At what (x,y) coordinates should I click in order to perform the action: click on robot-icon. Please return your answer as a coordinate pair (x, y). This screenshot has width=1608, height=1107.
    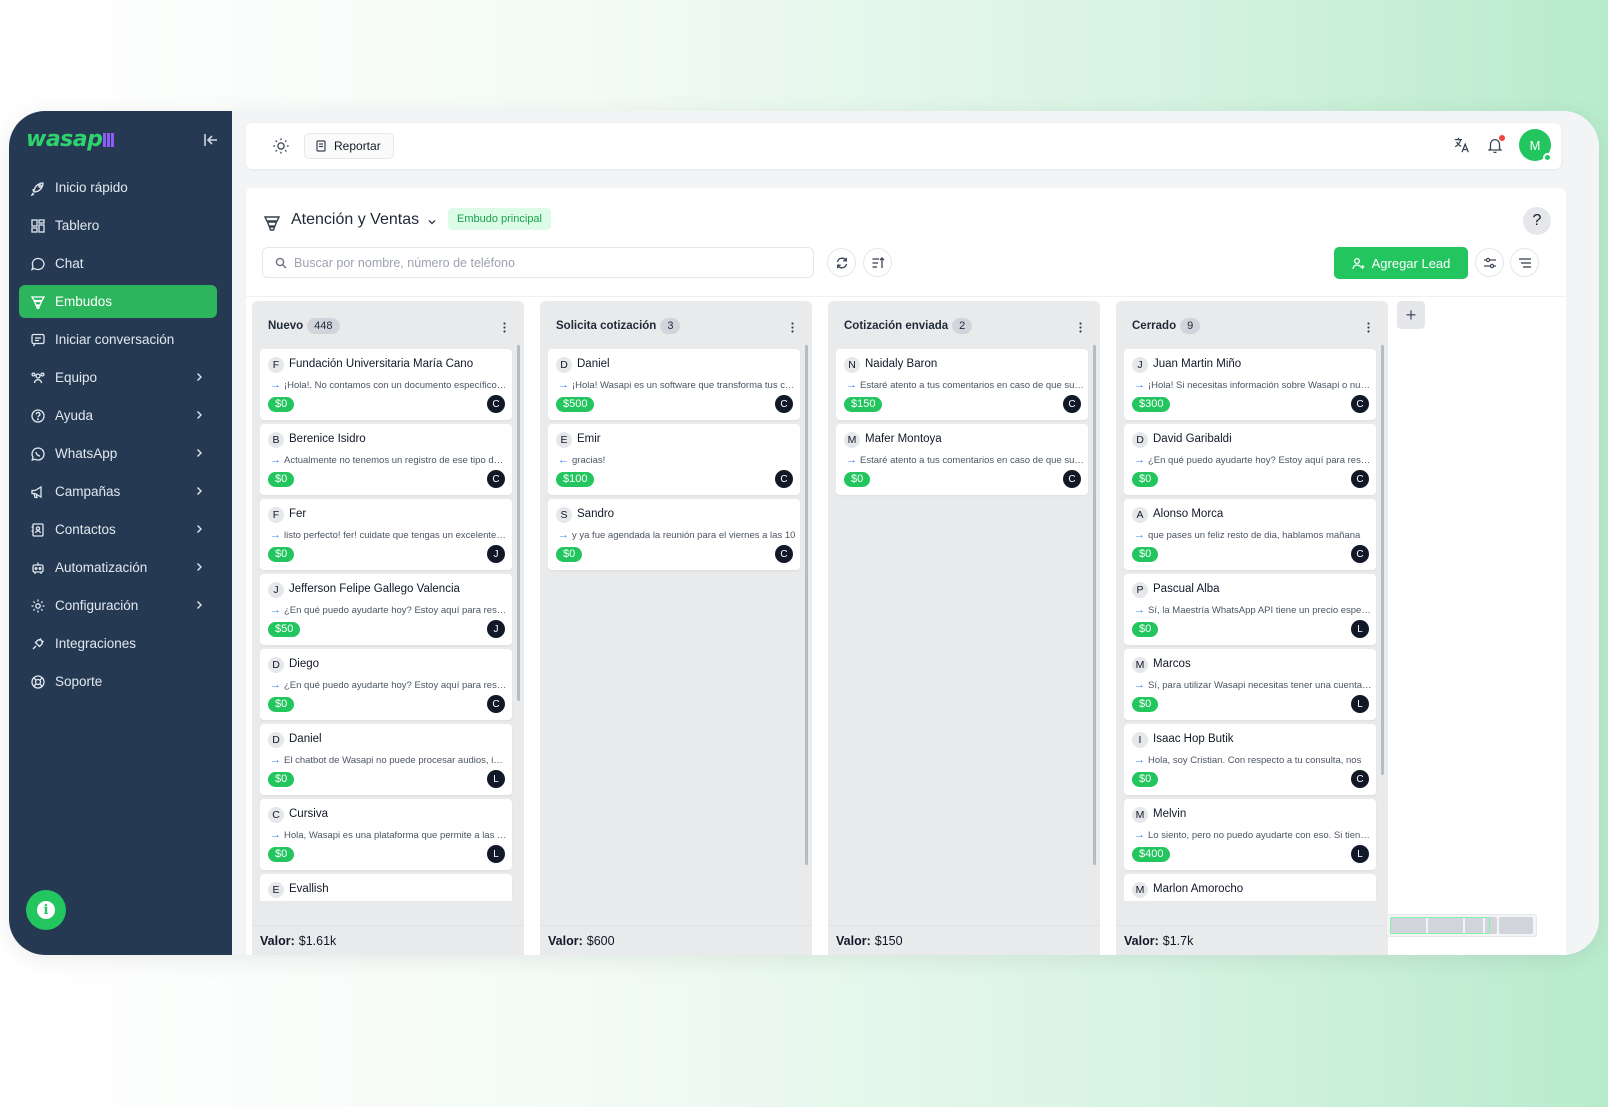
    Looking at the image, I should click on (38, 568).